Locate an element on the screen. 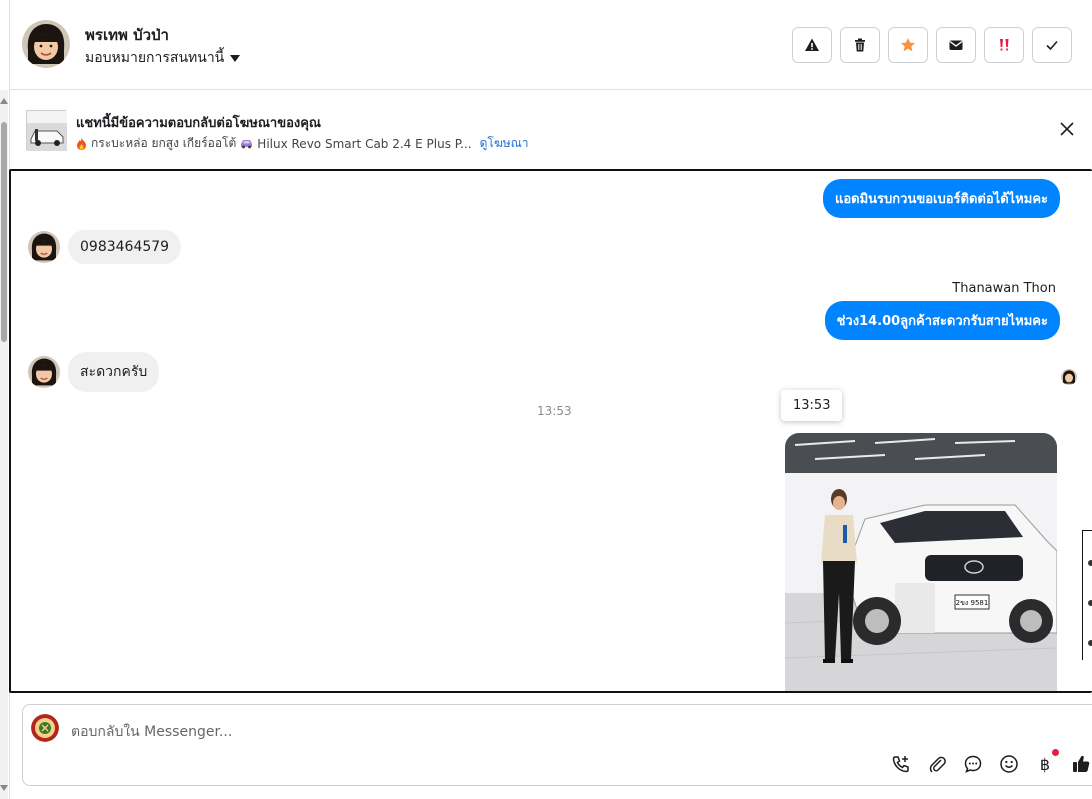 Image resolution: width=1092 pixels, height=799 pixels. assign-conversation-dropdown: มอบหมายการสนทนานี้ is located at coordinates (163, 58).